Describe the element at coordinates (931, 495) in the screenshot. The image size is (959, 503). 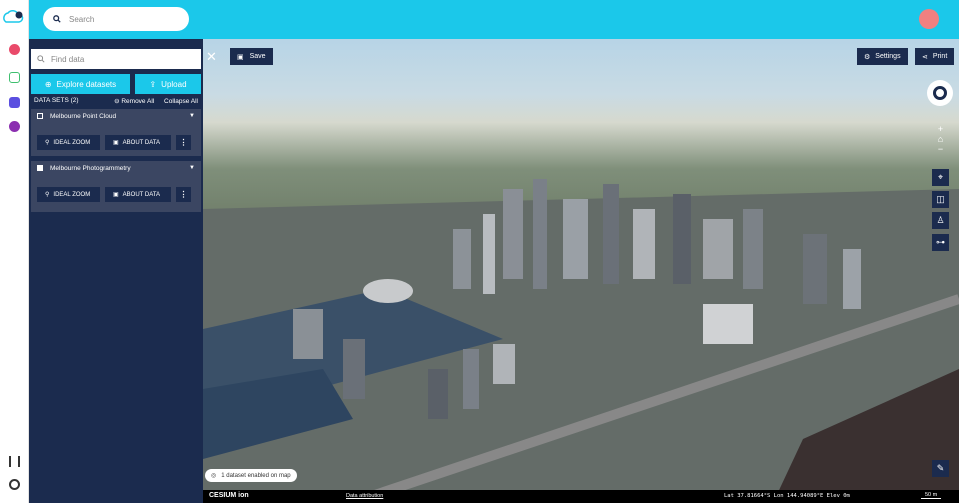
I see `scale-label: 50 m` at that location.